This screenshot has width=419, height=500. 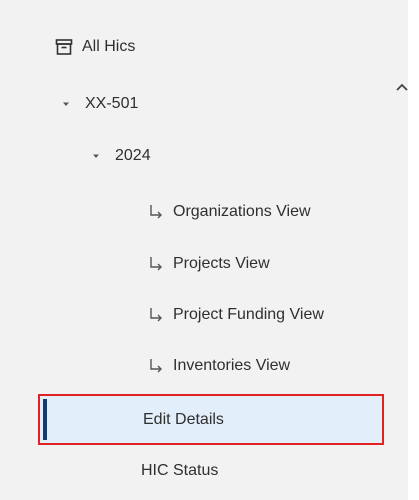 What do you see at coordinates (45, 419) in the screenshot?
I see `selected-indicator` at bounding box center [45, 419].